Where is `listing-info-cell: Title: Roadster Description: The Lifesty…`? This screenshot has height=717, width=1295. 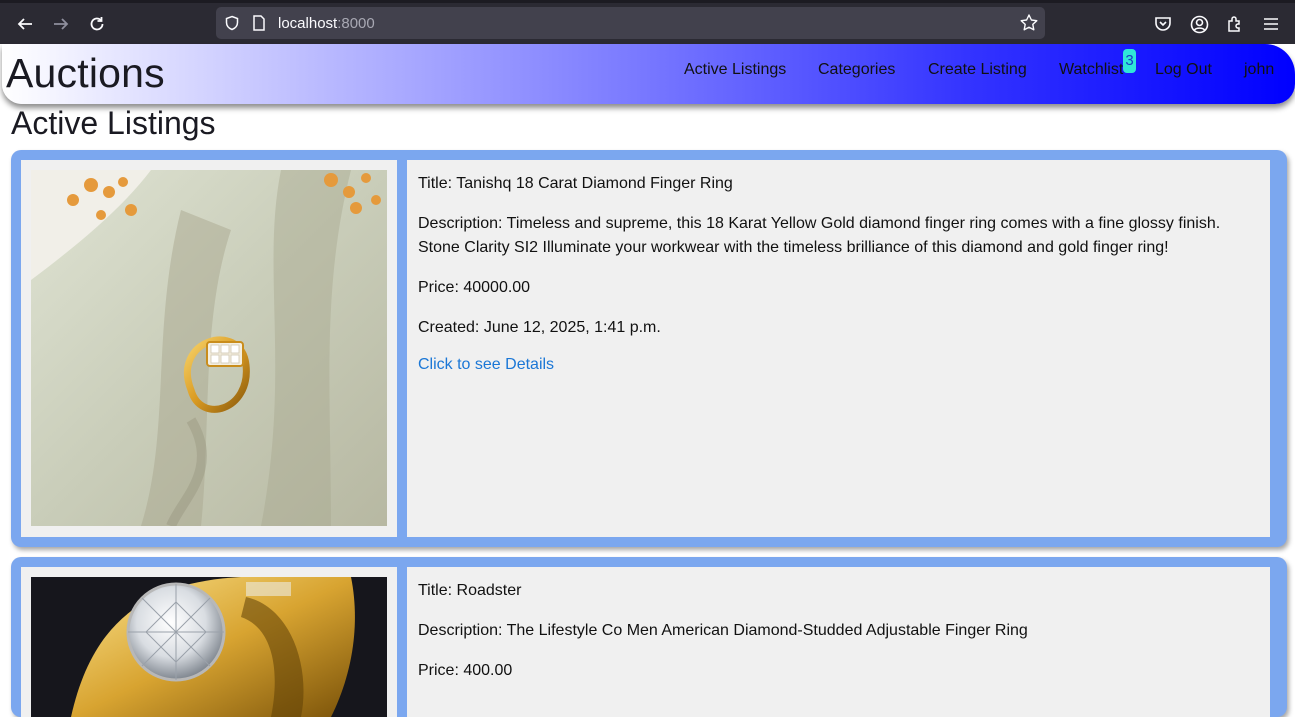
listing-info-cell: Title: Roadster Description: The Lifesty… is located at coordinates (838, 642).